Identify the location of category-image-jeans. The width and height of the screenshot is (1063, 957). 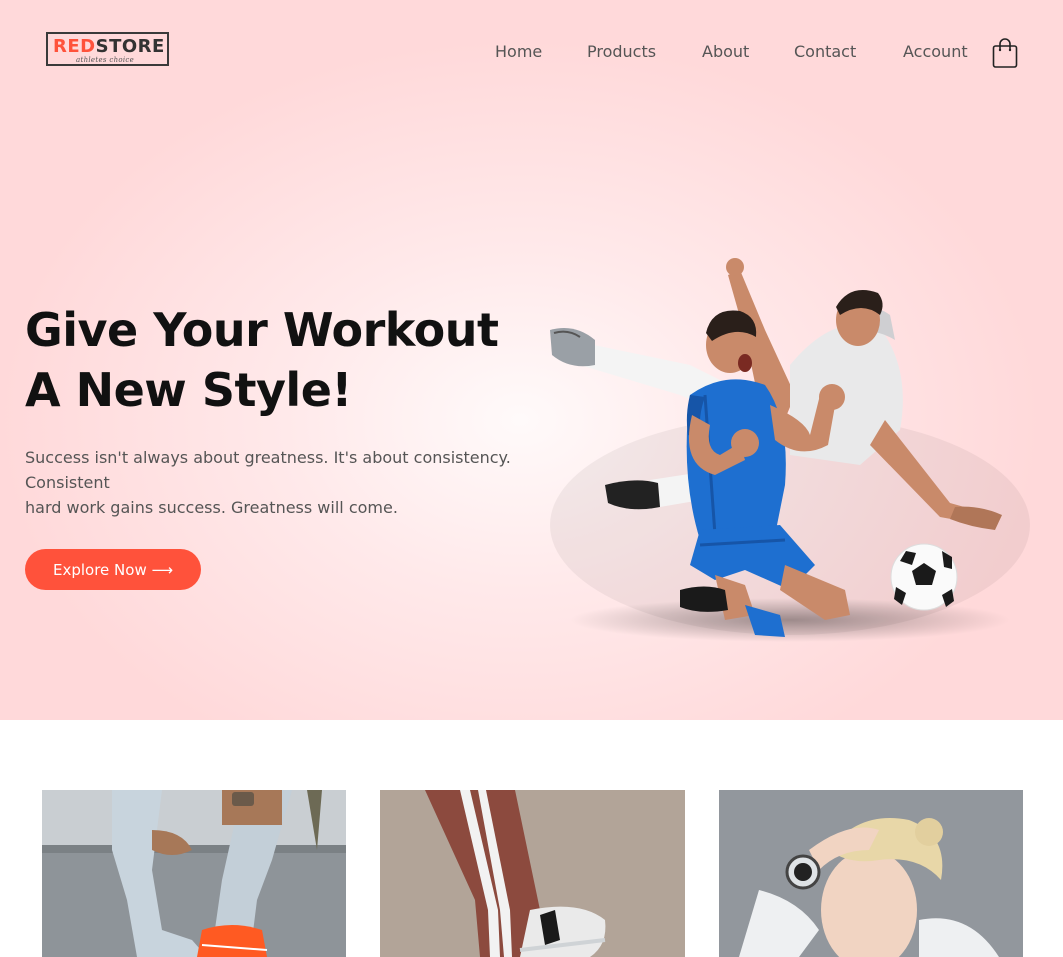
(194, 873).